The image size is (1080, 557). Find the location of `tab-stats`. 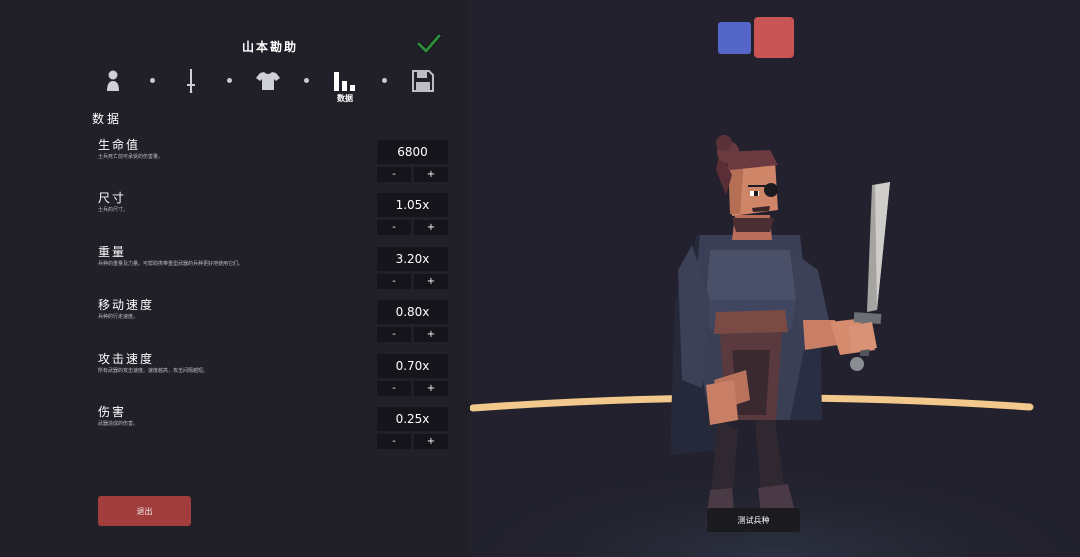

tab-stats is located at coordinates (345, 81).